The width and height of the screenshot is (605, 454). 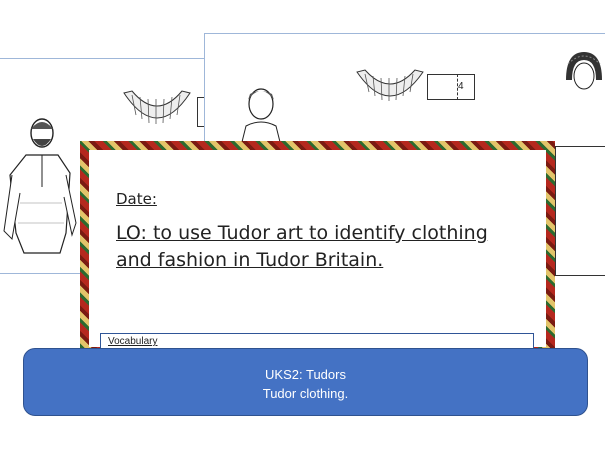 I want to click on background-table-edge, so click(x=580, y=211).